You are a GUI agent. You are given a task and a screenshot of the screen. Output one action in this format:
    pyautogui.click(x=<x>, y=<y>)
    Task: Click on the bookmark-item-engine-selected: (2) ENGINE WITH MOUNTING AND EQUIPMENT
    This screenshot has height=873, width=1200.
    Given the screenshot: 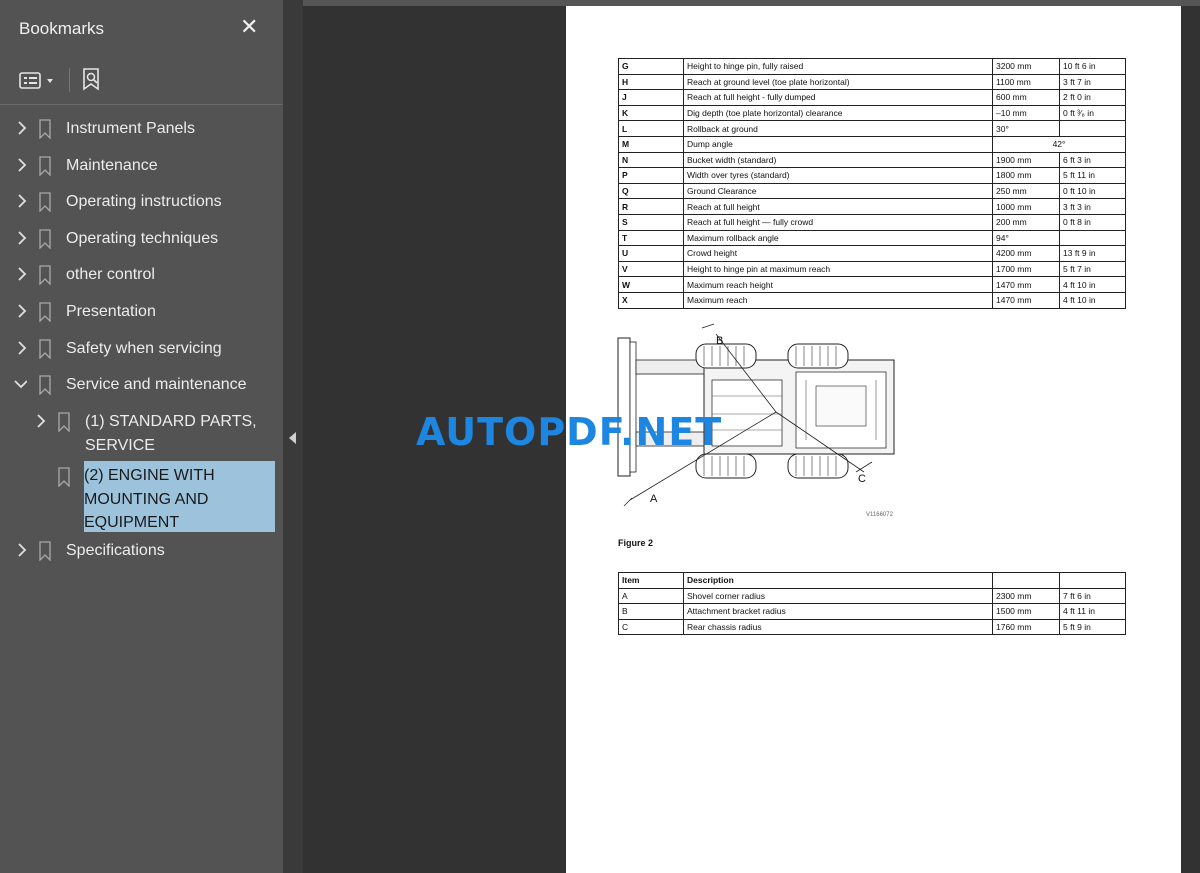 What is the action you would take?
    pyautogui.click(x=179, y=496)
    